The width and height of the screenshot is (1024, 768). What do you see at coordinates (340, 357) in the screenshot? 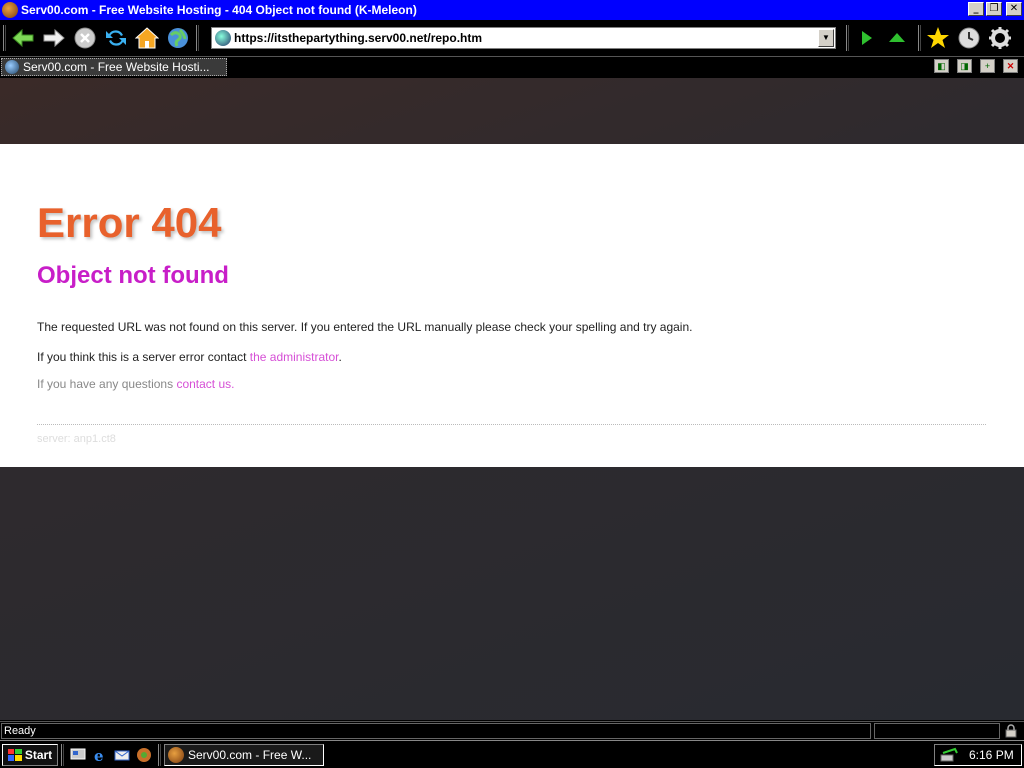
I see `admin-suffix: .` at bounding box center [340, 357].